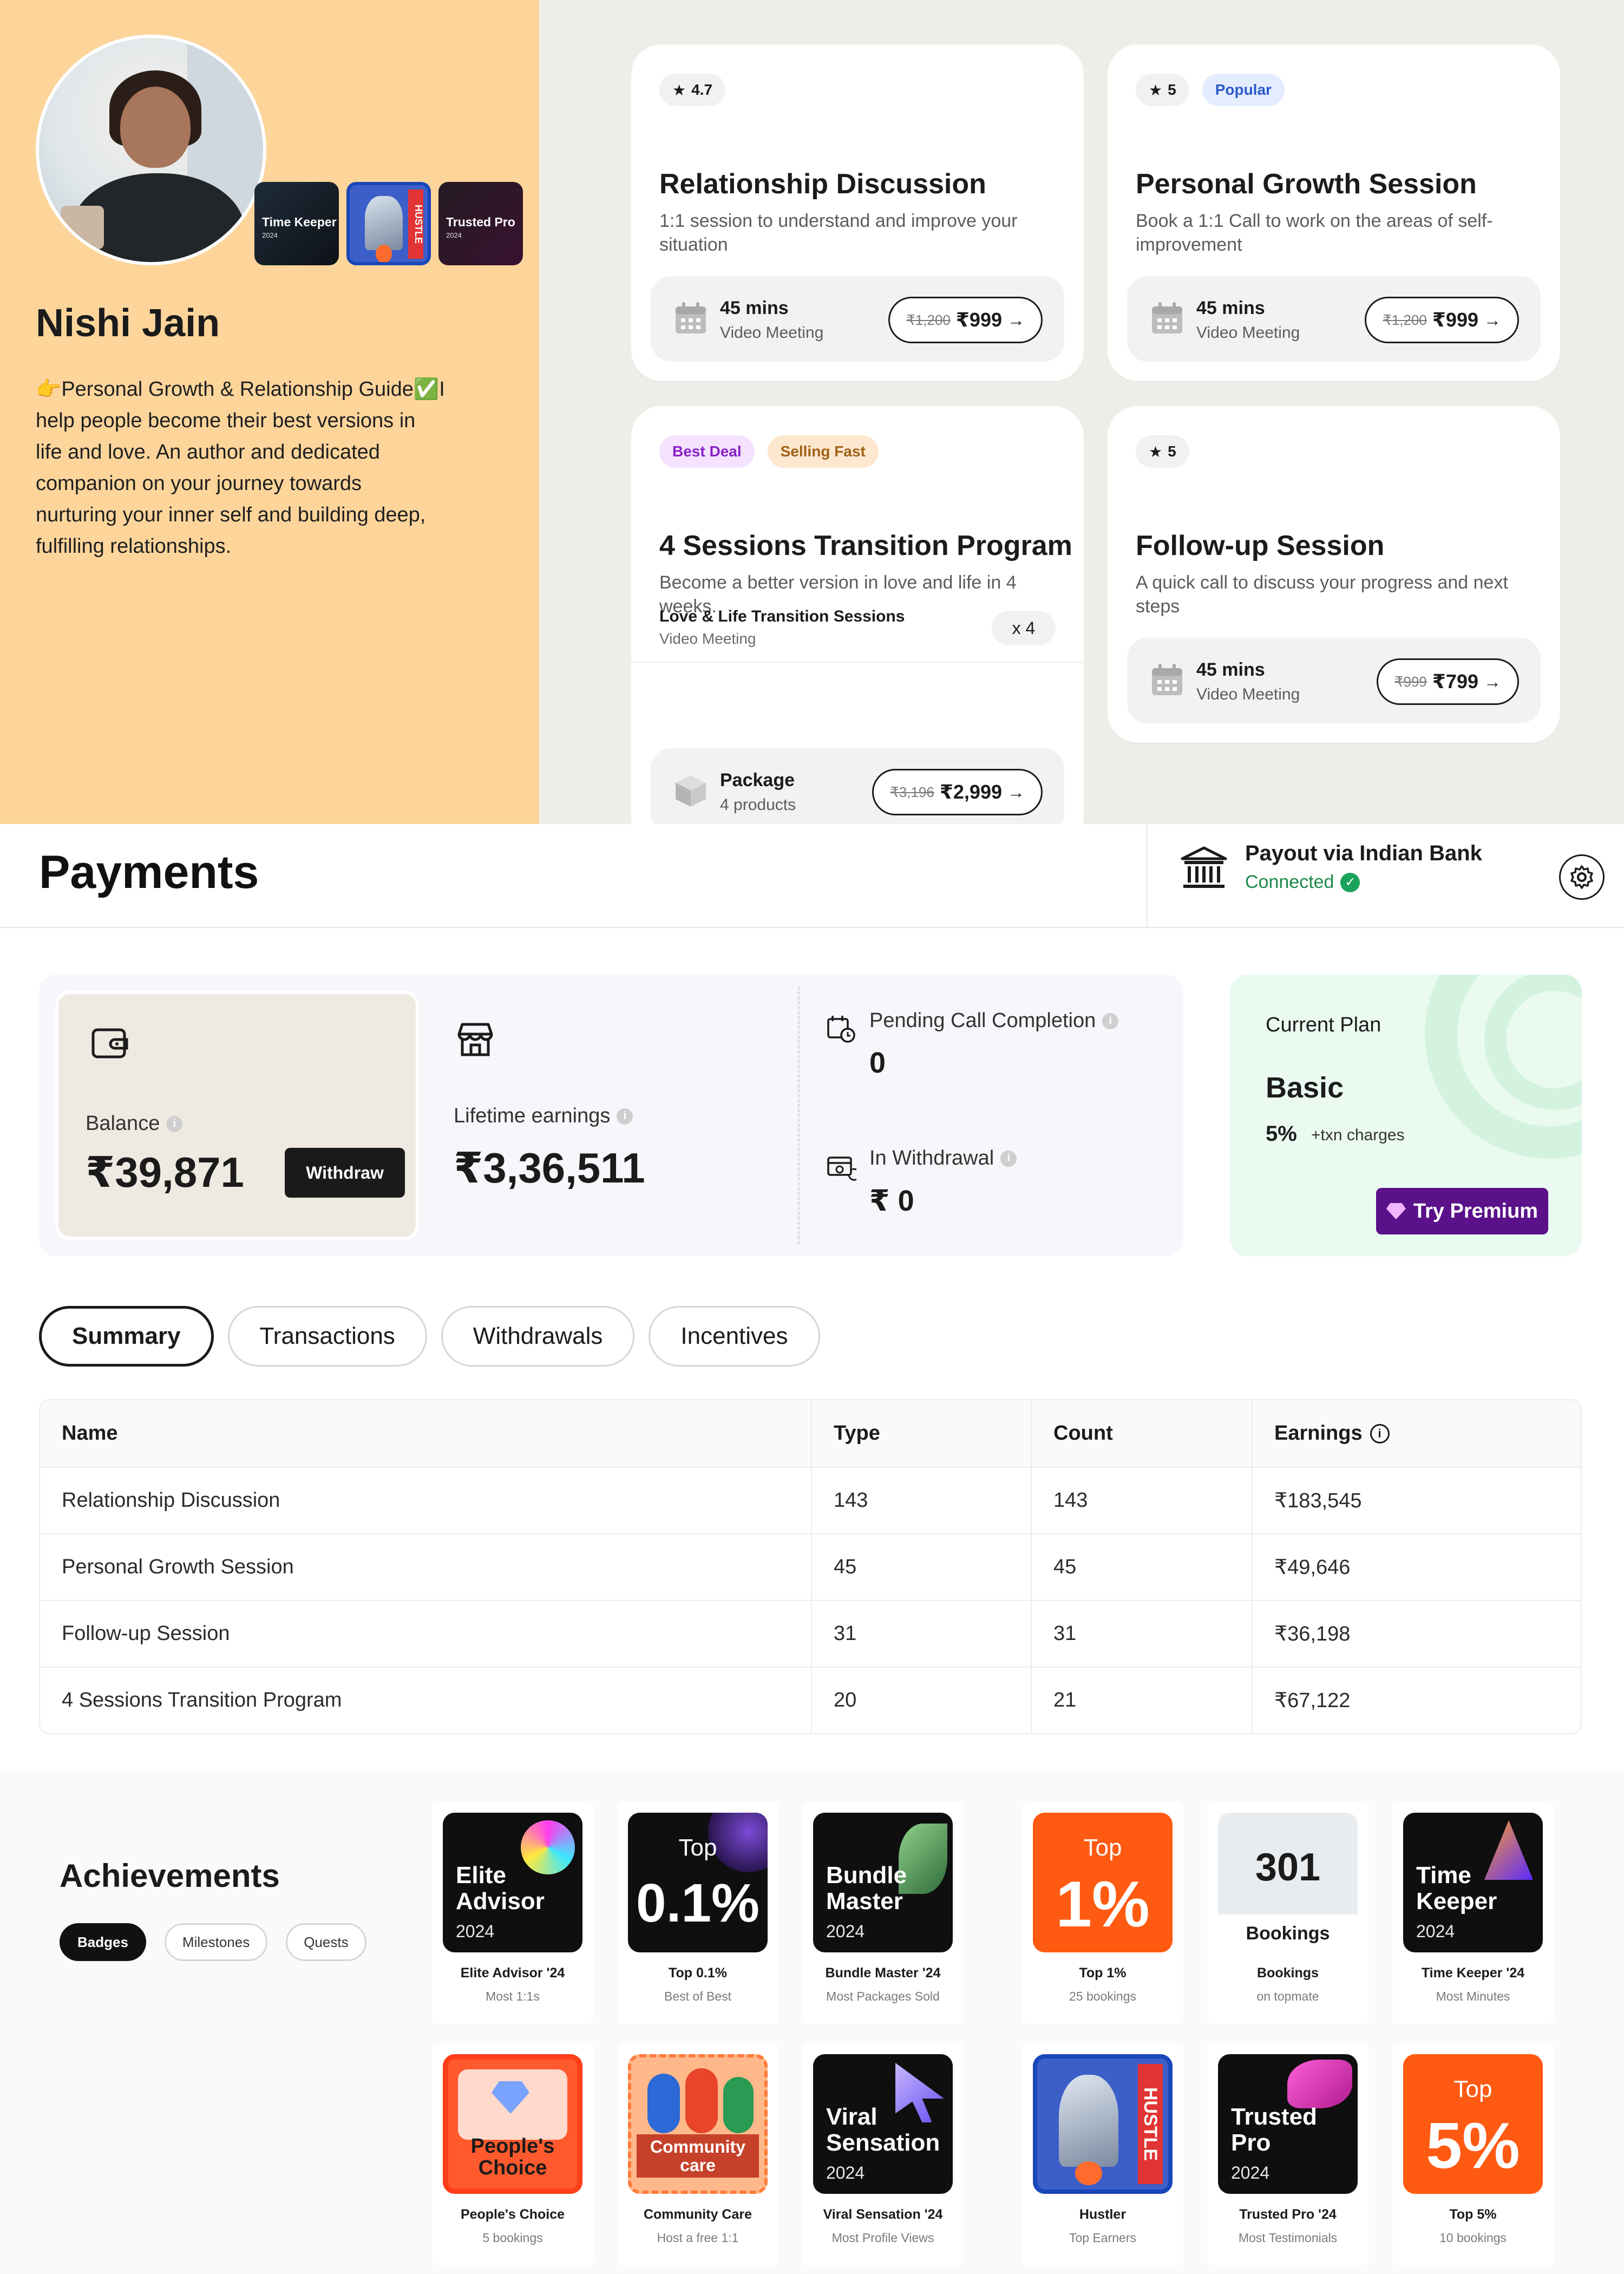 The height and width of the screenshot is (2274, 1624). What do you see at coordinates (1103, 2124) in the screenshot?
I see `badge-image: HUSTLE` at bounding box center [1103, 2124].